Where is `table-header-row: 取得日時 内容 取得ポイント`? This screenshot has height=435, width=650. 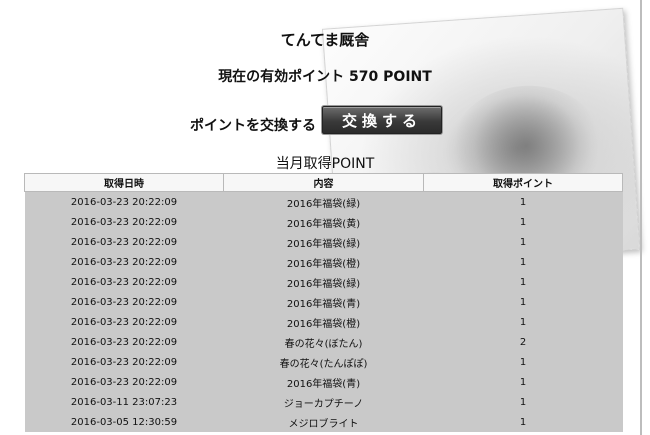
table-header-row: 取得日時 内容 取得ポイント is located at coordinates (323, 182).